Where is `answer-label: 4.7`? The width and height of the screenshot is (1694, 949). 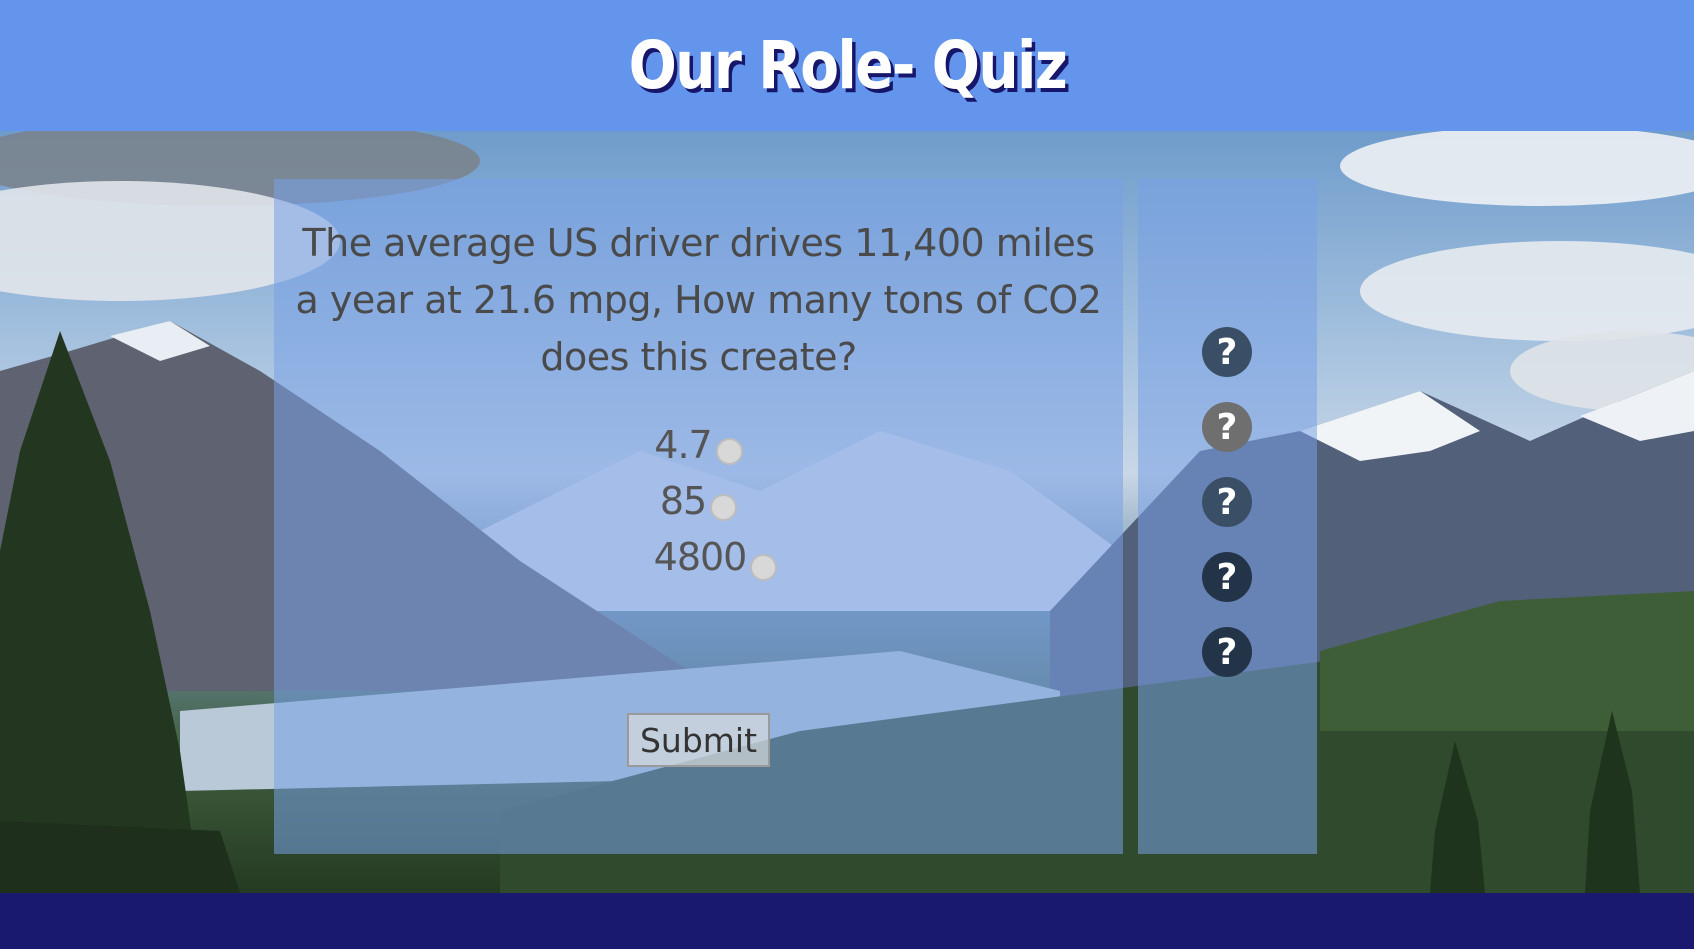 answer-label: 4.7 is located at coordinates (683, 445).